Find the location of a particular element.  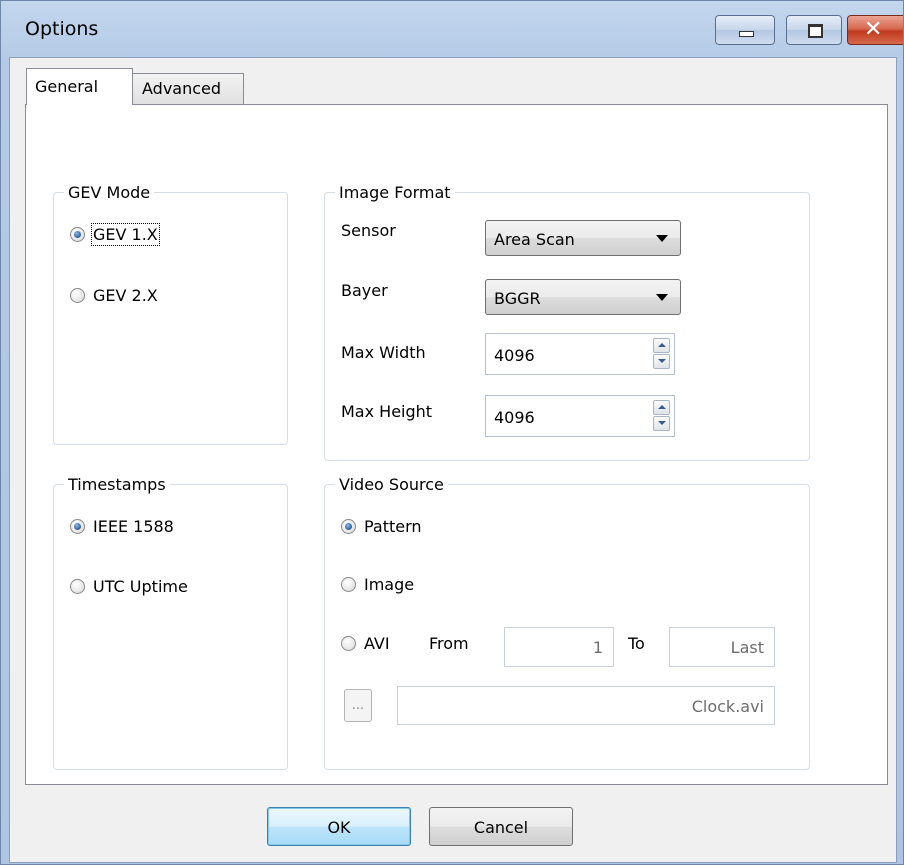

window-title: Options is located at coordinates (62, 29).